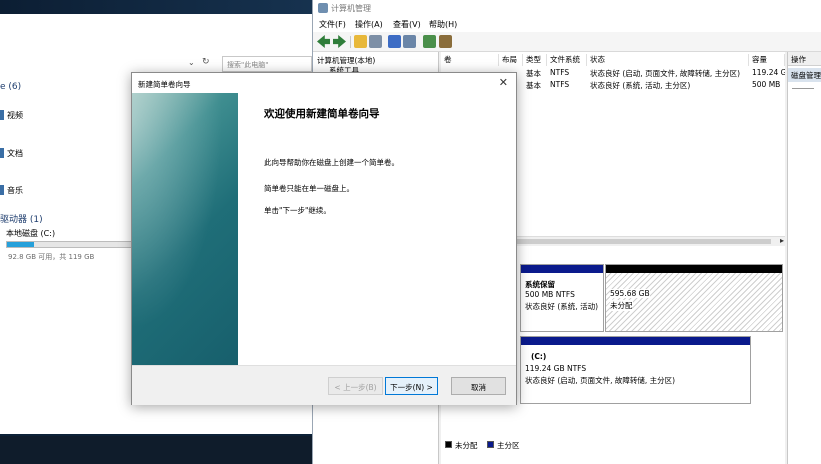 The width and height of the screenshot is (821, 464). What do you see at coordinates (535, 60) in the screenshot?
I see `col-header-type: 类型` at bounding box center [535, 60].